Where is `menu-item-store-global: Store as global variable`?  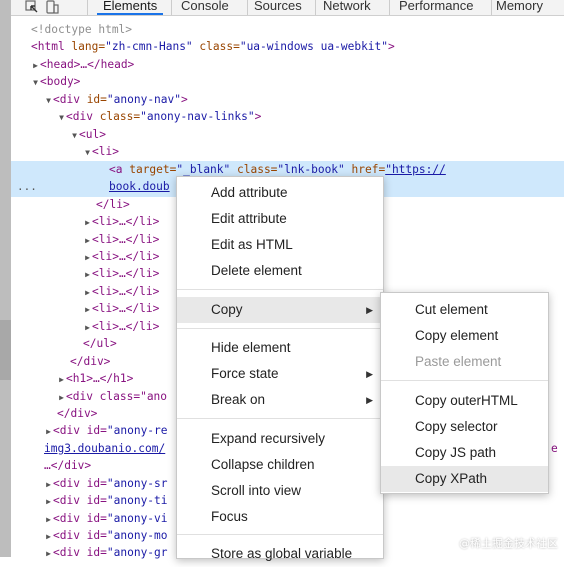
menu-item-store-global: Store as global variable is located at coordinates (280, 554).